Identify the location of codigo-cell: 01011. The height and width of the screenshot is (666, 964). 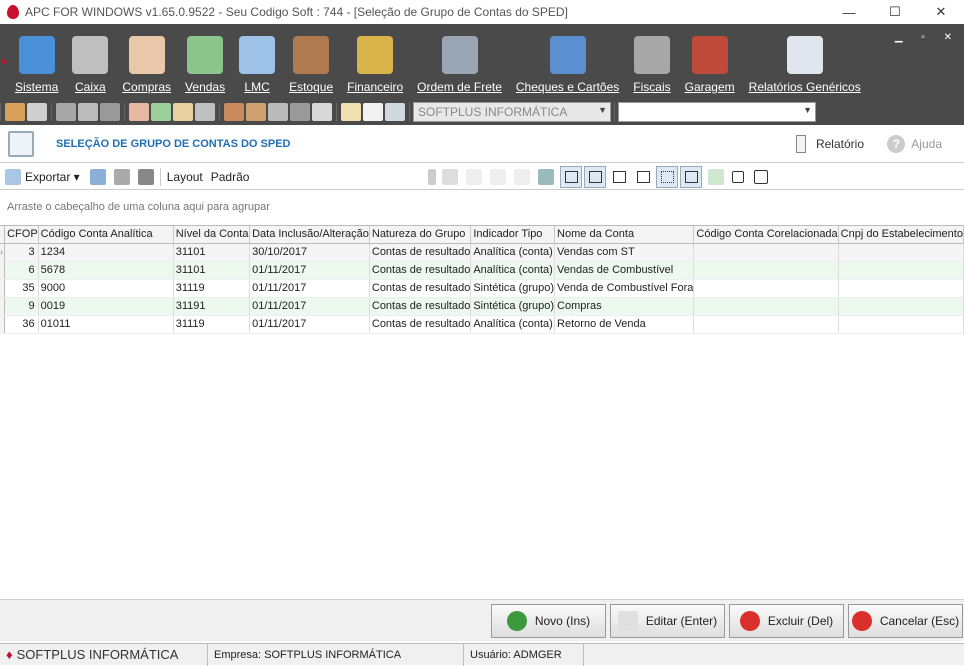
(106, 324).